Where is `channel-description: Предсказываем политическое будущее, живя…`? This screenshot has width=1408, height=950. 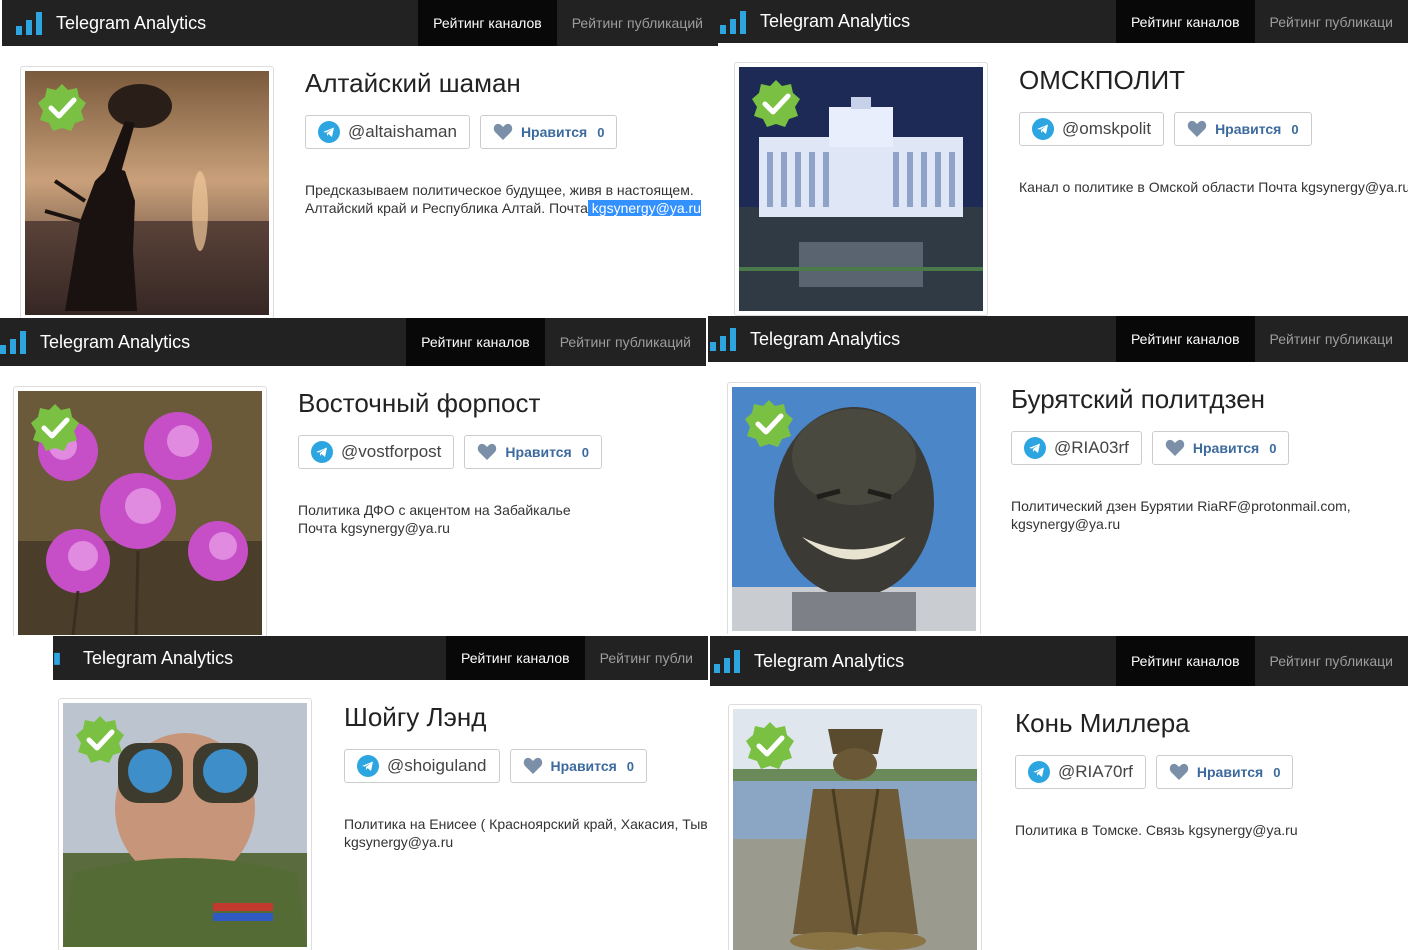 channel-description: Предсказываем политическое будущее, живя… is located at coordinates (503, 199).